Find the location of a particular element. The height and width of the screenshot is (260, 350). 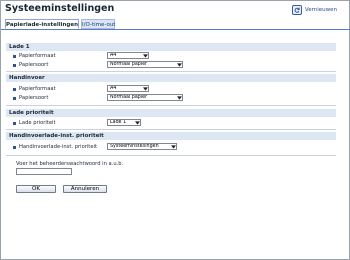

row-handinvoer-papierformaat: Papierformaat is located at coordinates (34, 89).